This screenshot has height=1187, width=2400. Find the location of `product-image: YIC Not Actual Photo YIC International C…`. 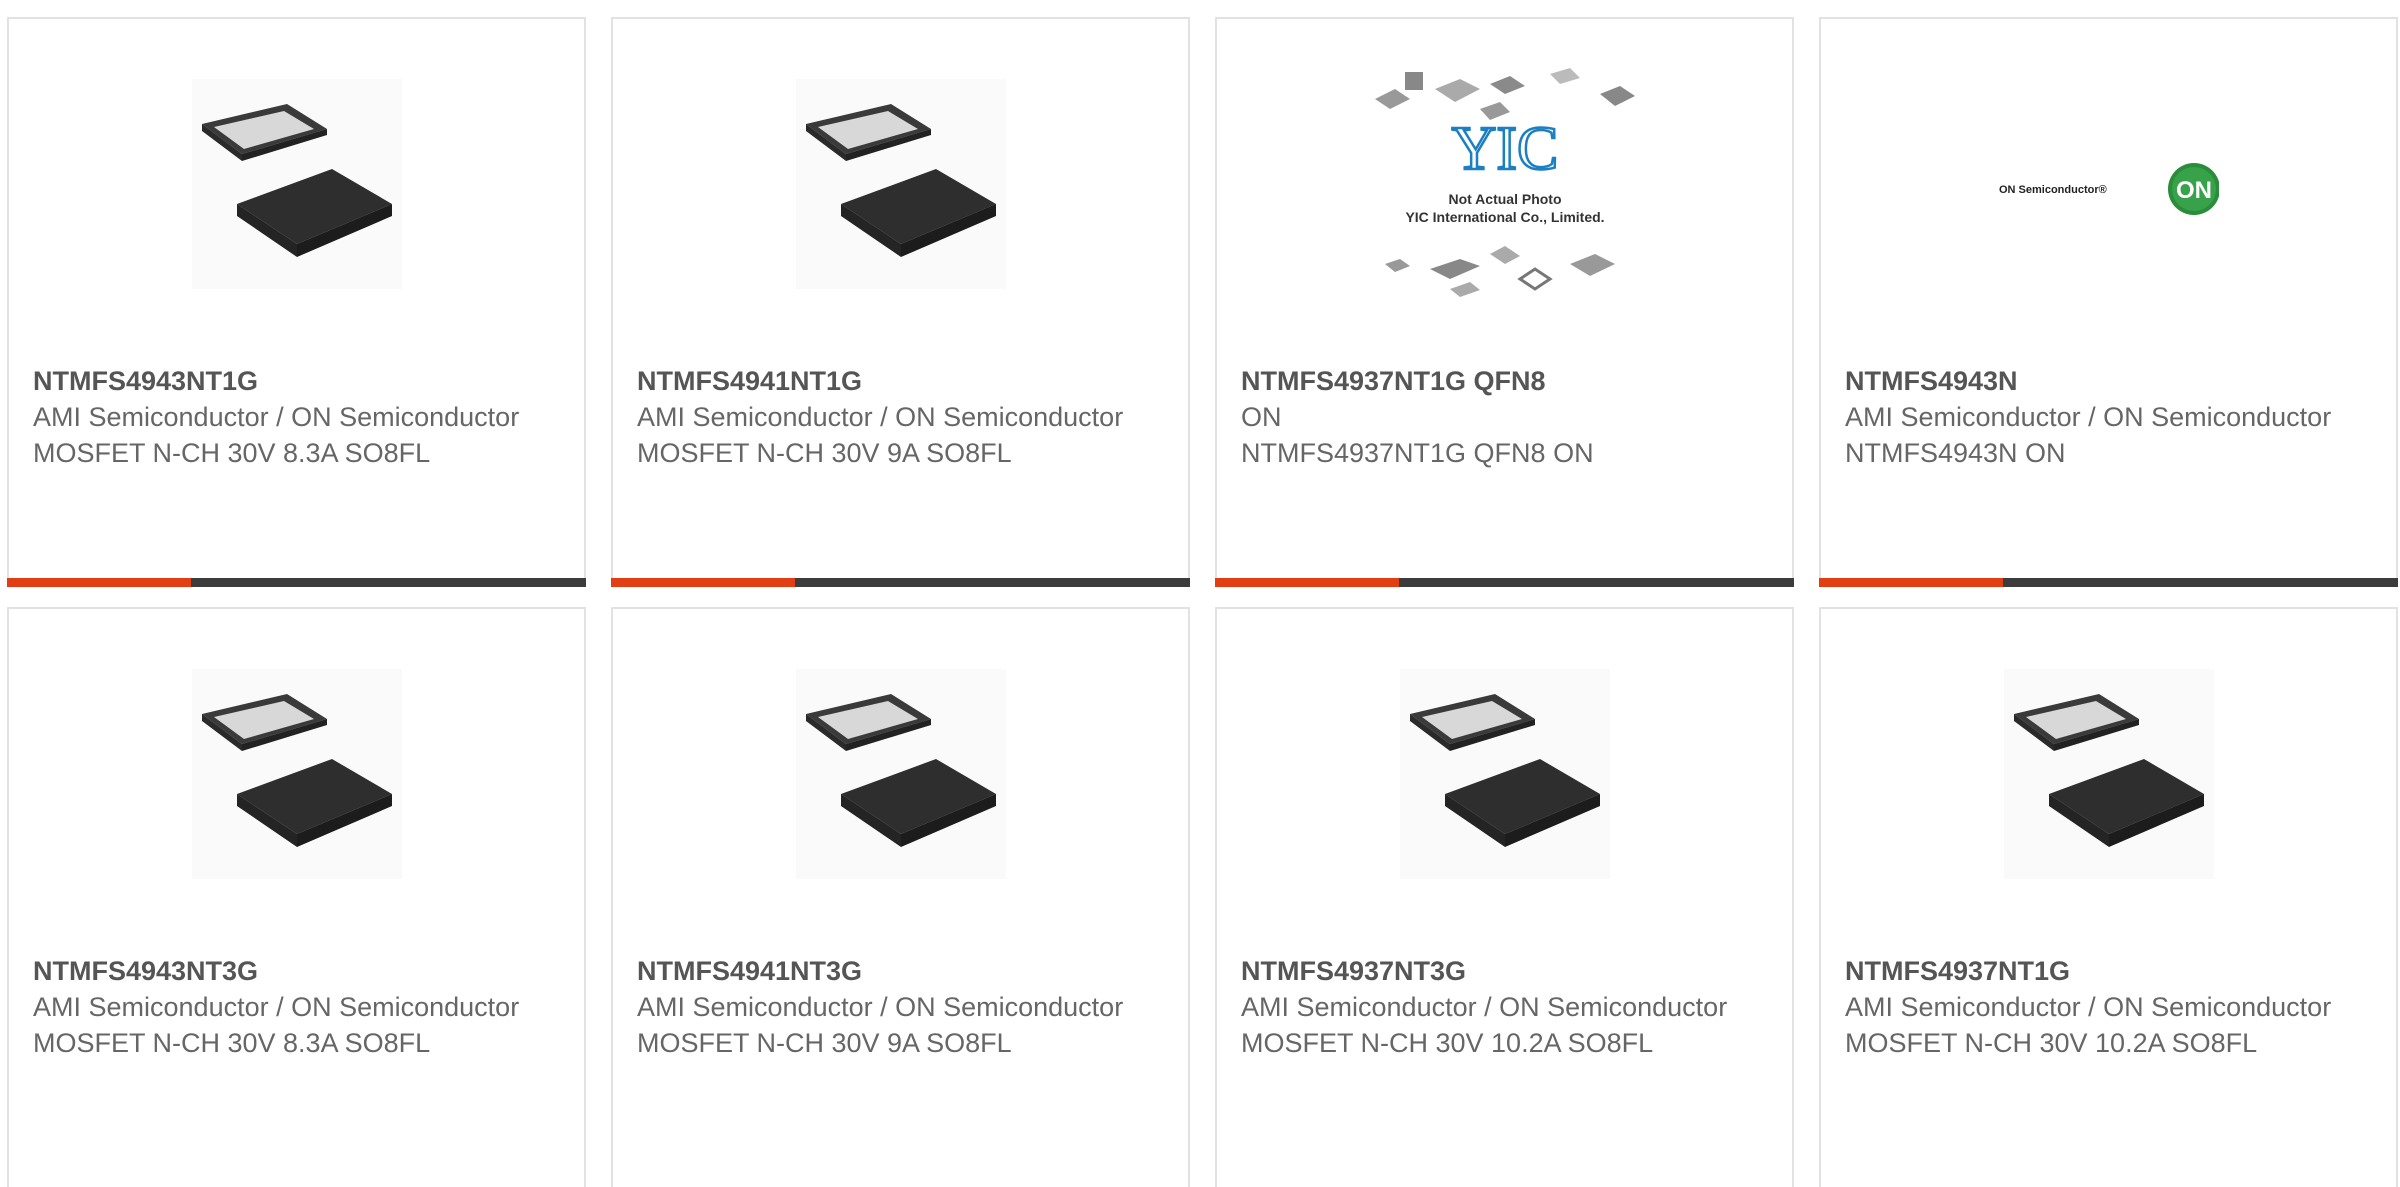

product-image: YIC Not Actual Photo YIC International C… is located at coordinates (1504, 184).